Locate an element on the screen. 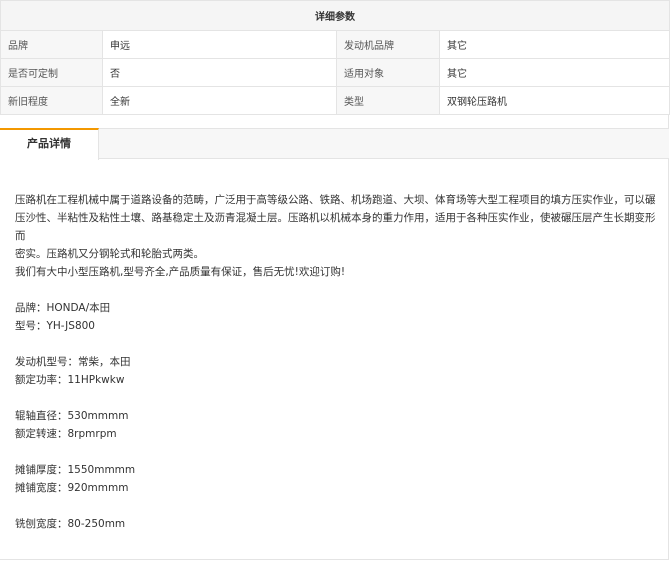  detail-engine-model: 发动机型号：常柴，本田 is located at coordinates (73, 362).